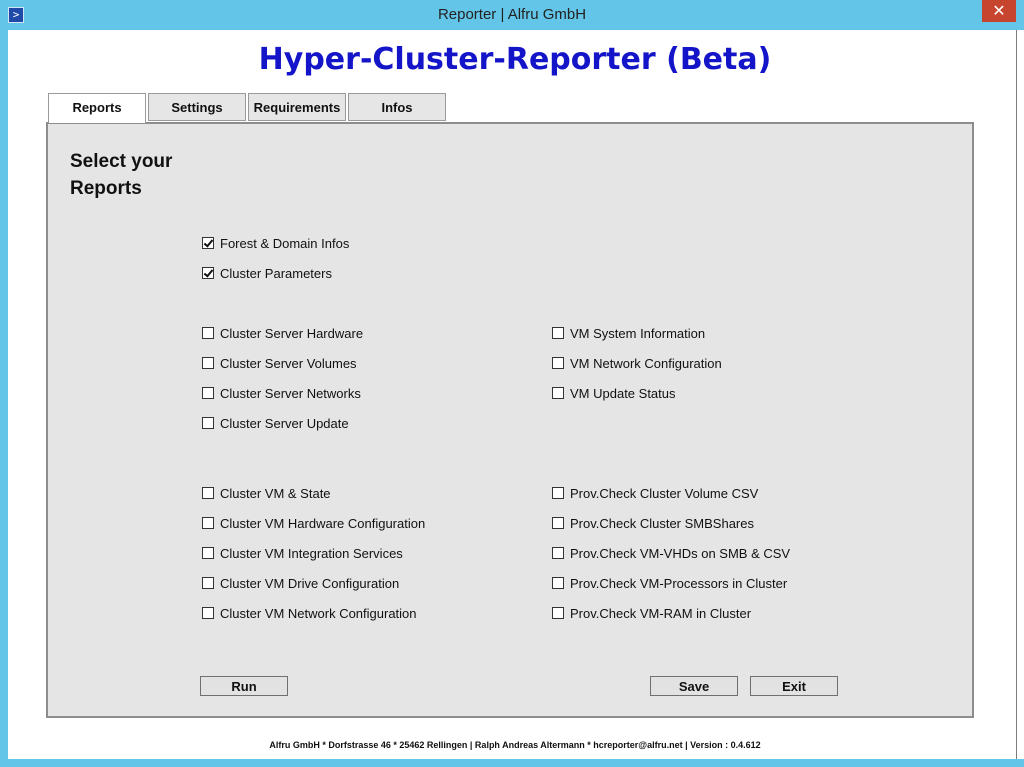 This screenshot has width=1024, height=767. I want to click on checkbox-cluster-vm-drive-configuration: Cluster VM Drive Configuration, so click(300, 583).